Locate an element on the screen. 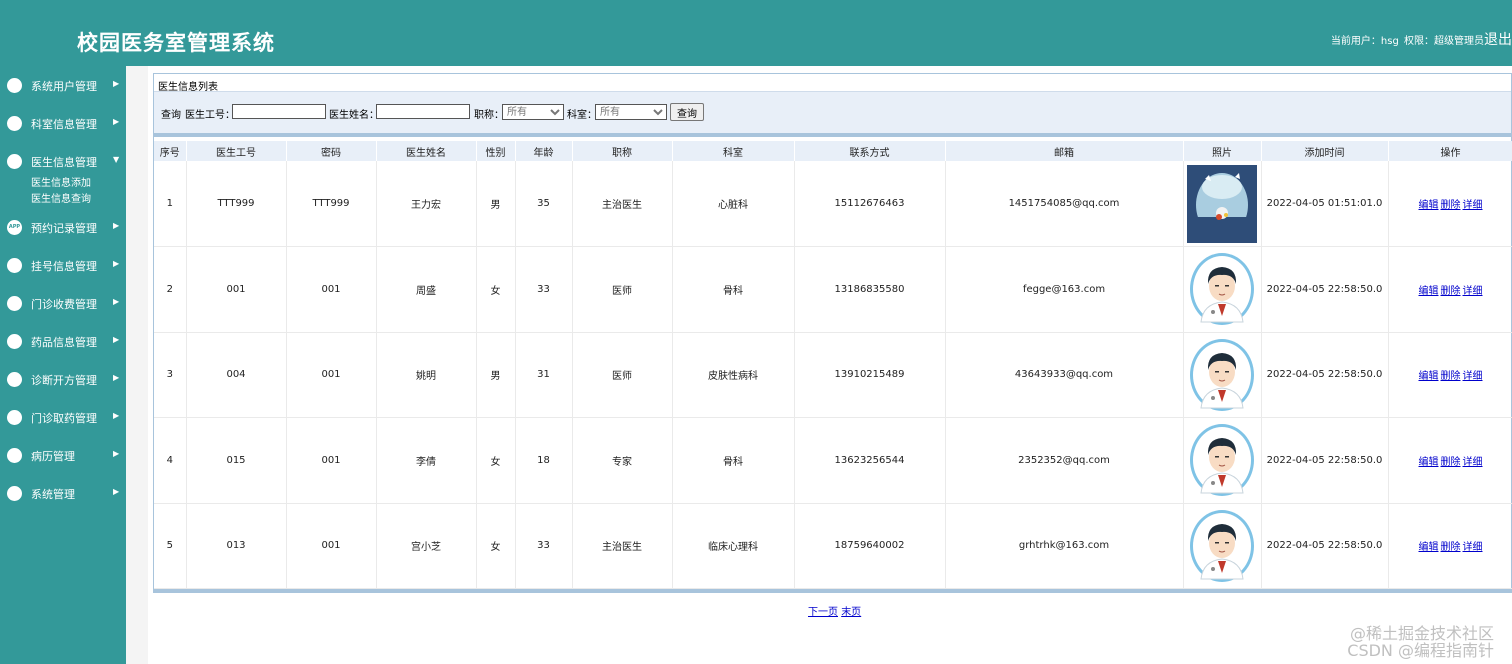 The image size is (1512, 664). doctor-avatar-icon is located at coordinates (1222, 545).